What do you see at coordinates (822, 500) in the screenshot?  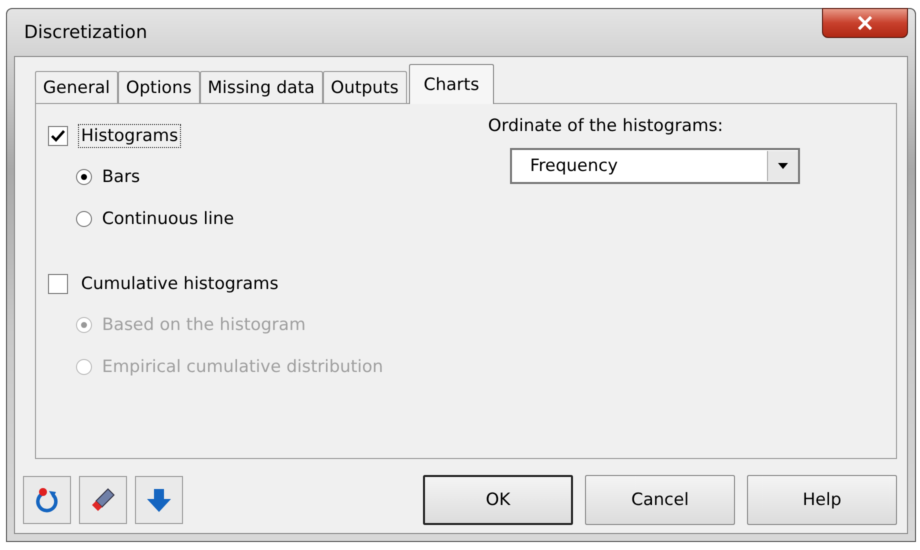 I see `dialog-button: Help` at bounding box center [822, 500].